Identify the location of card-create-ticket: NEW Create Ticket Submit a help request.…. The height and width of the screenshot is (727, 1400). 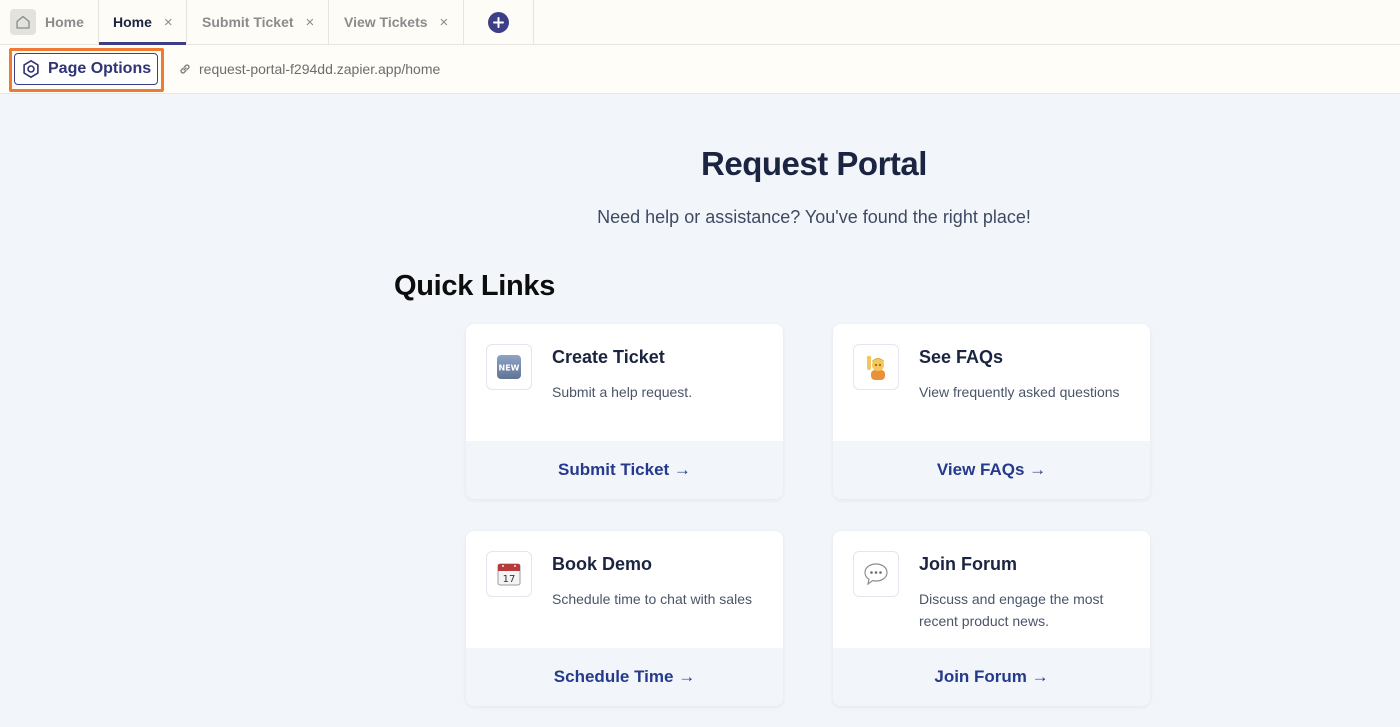
(624, 411).